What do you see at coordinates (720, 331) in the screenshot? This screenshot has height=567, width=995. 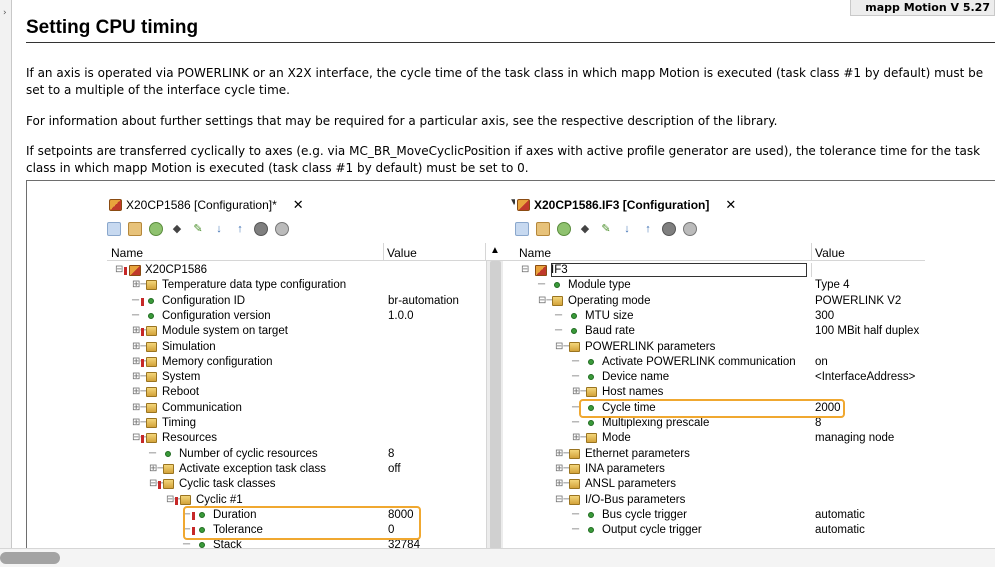 I see `tree-row: ─ Baud rate 100 MBit half duplex` at bounding box center [720, 331].